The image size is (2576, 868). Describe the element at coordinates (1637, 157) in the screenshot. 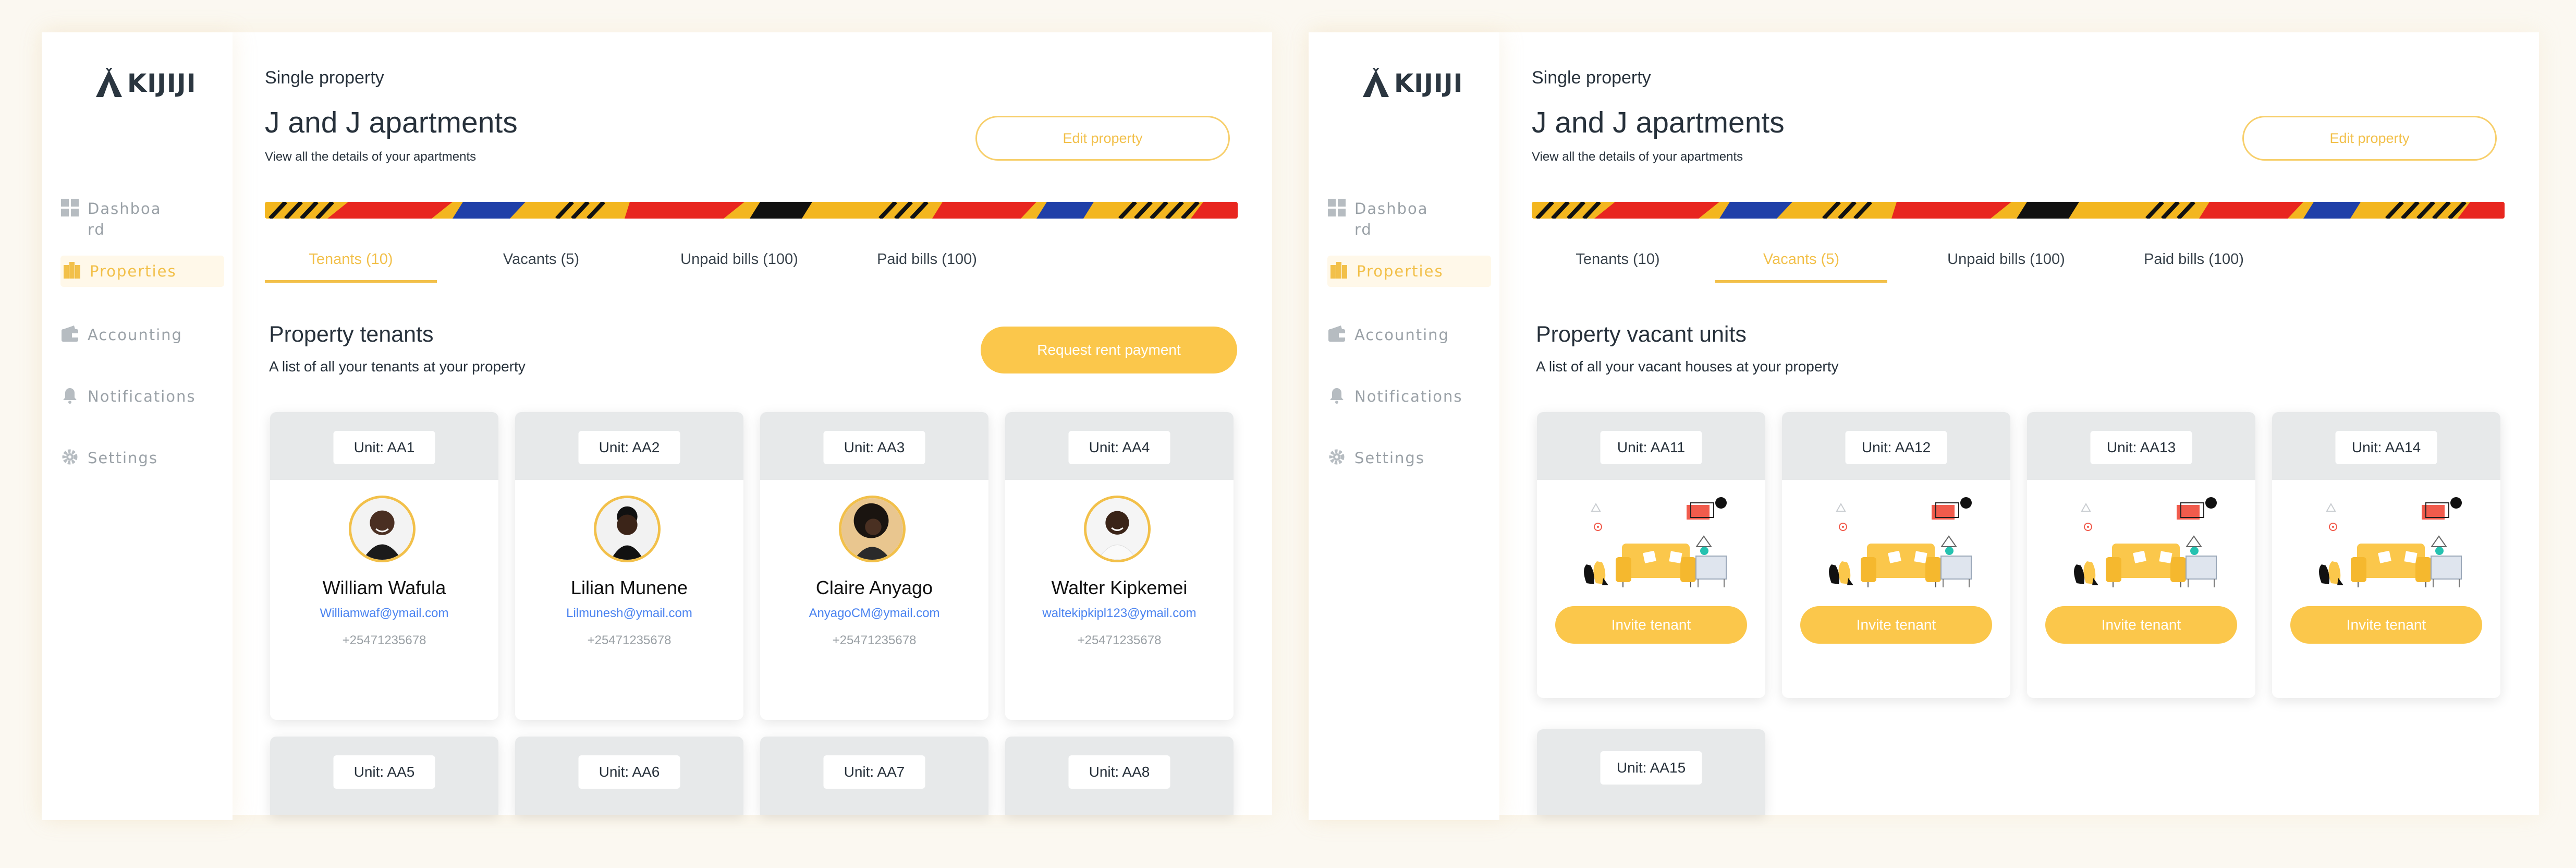

I see `page-subtitle: View all the details of your apartments` at that location.